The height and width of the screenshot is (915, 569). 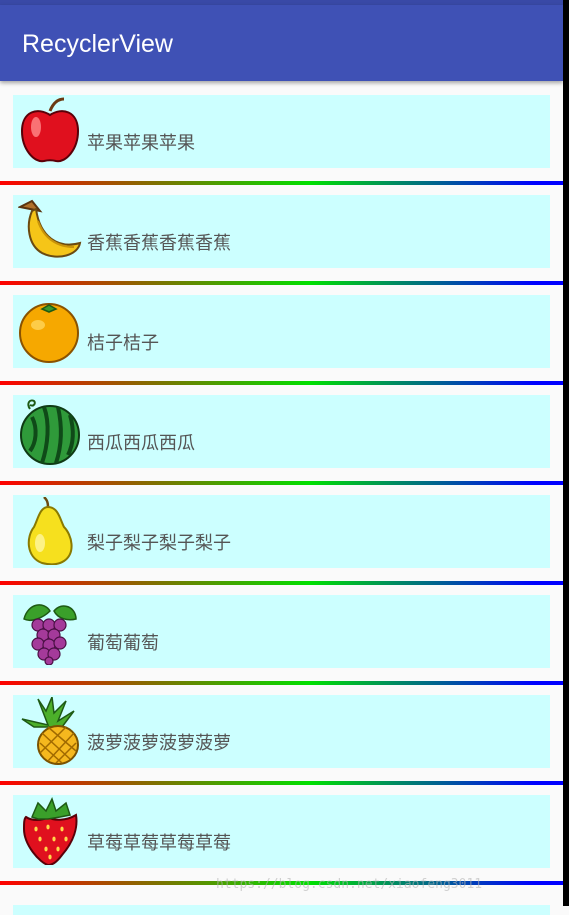 What do you see at coordinates (50, 331) in the screenshot?
I see `orange-icon` at bounding box center [50, 331].